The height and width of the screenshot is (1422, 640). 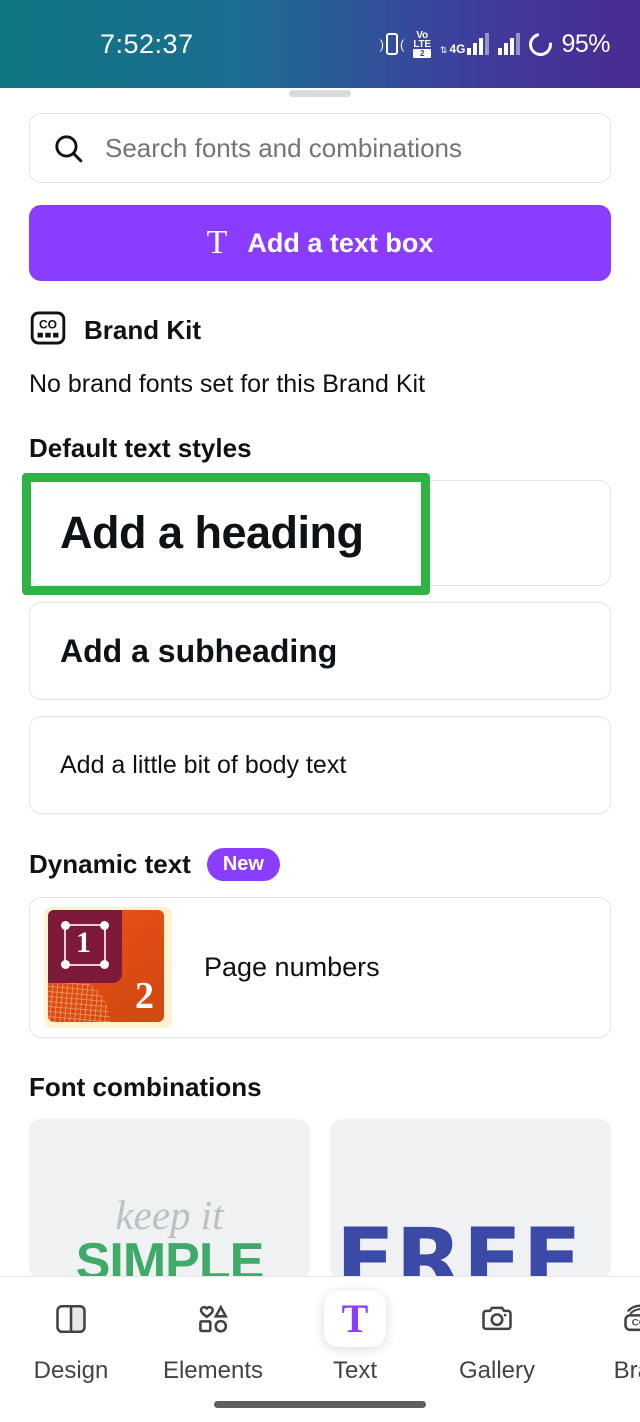 I want to click on text-style-card-body: Add a little bit of body text, so click(x=320, y=765).